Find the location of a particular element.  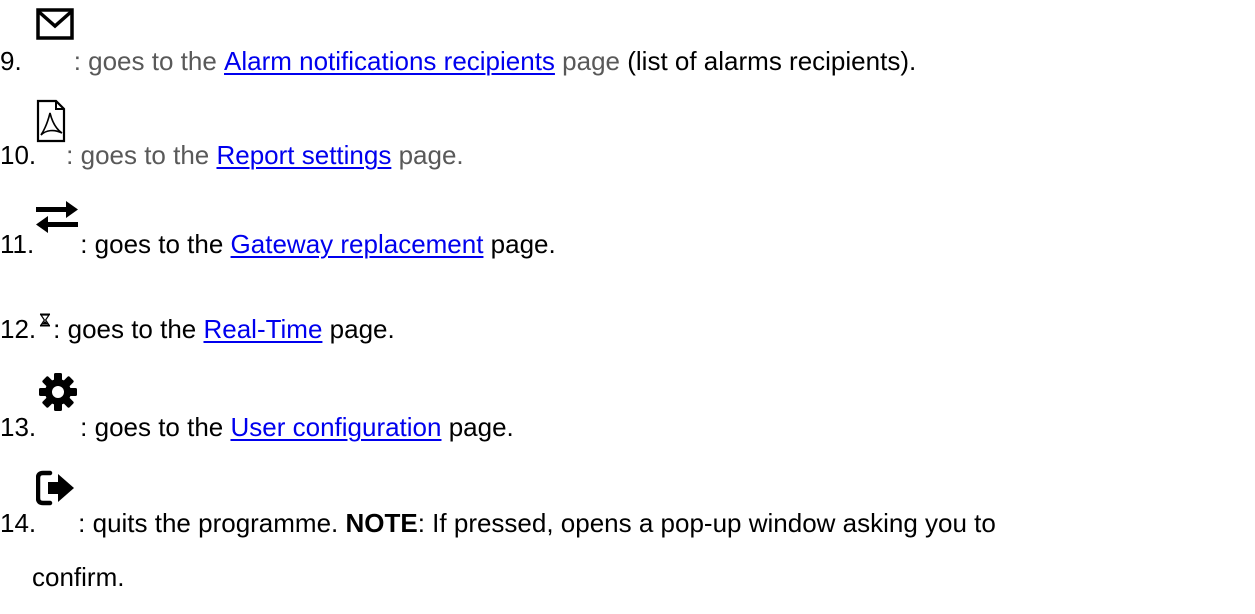

item-number: 14. is located at coordinates (18, 523).